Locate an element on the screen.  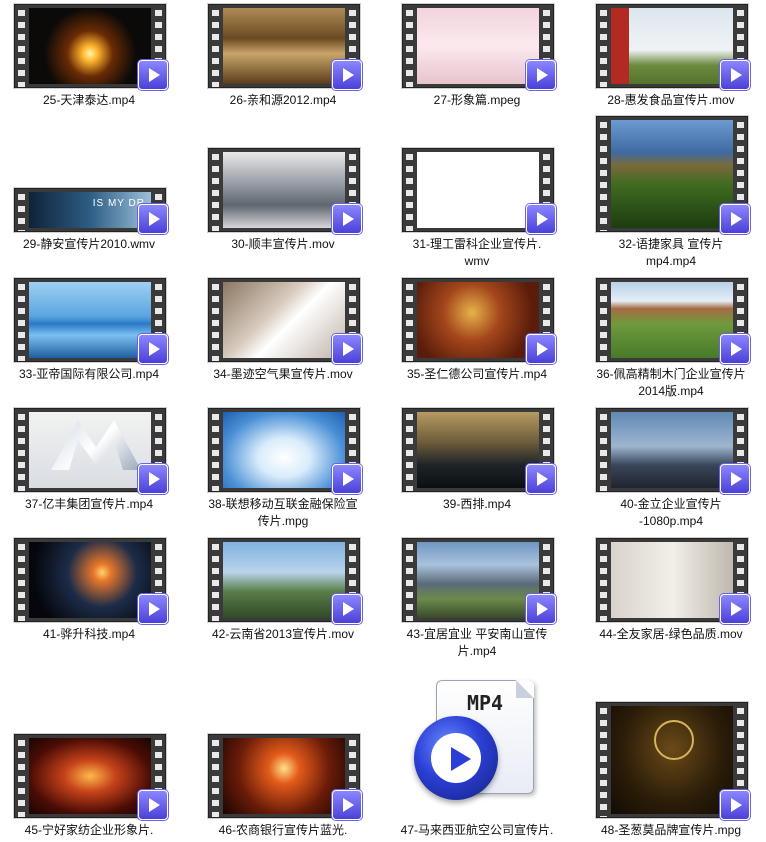
file-name: 43-宜居宜业 平安南山宣传 片.mp4 is located at coordinates (477, 643).